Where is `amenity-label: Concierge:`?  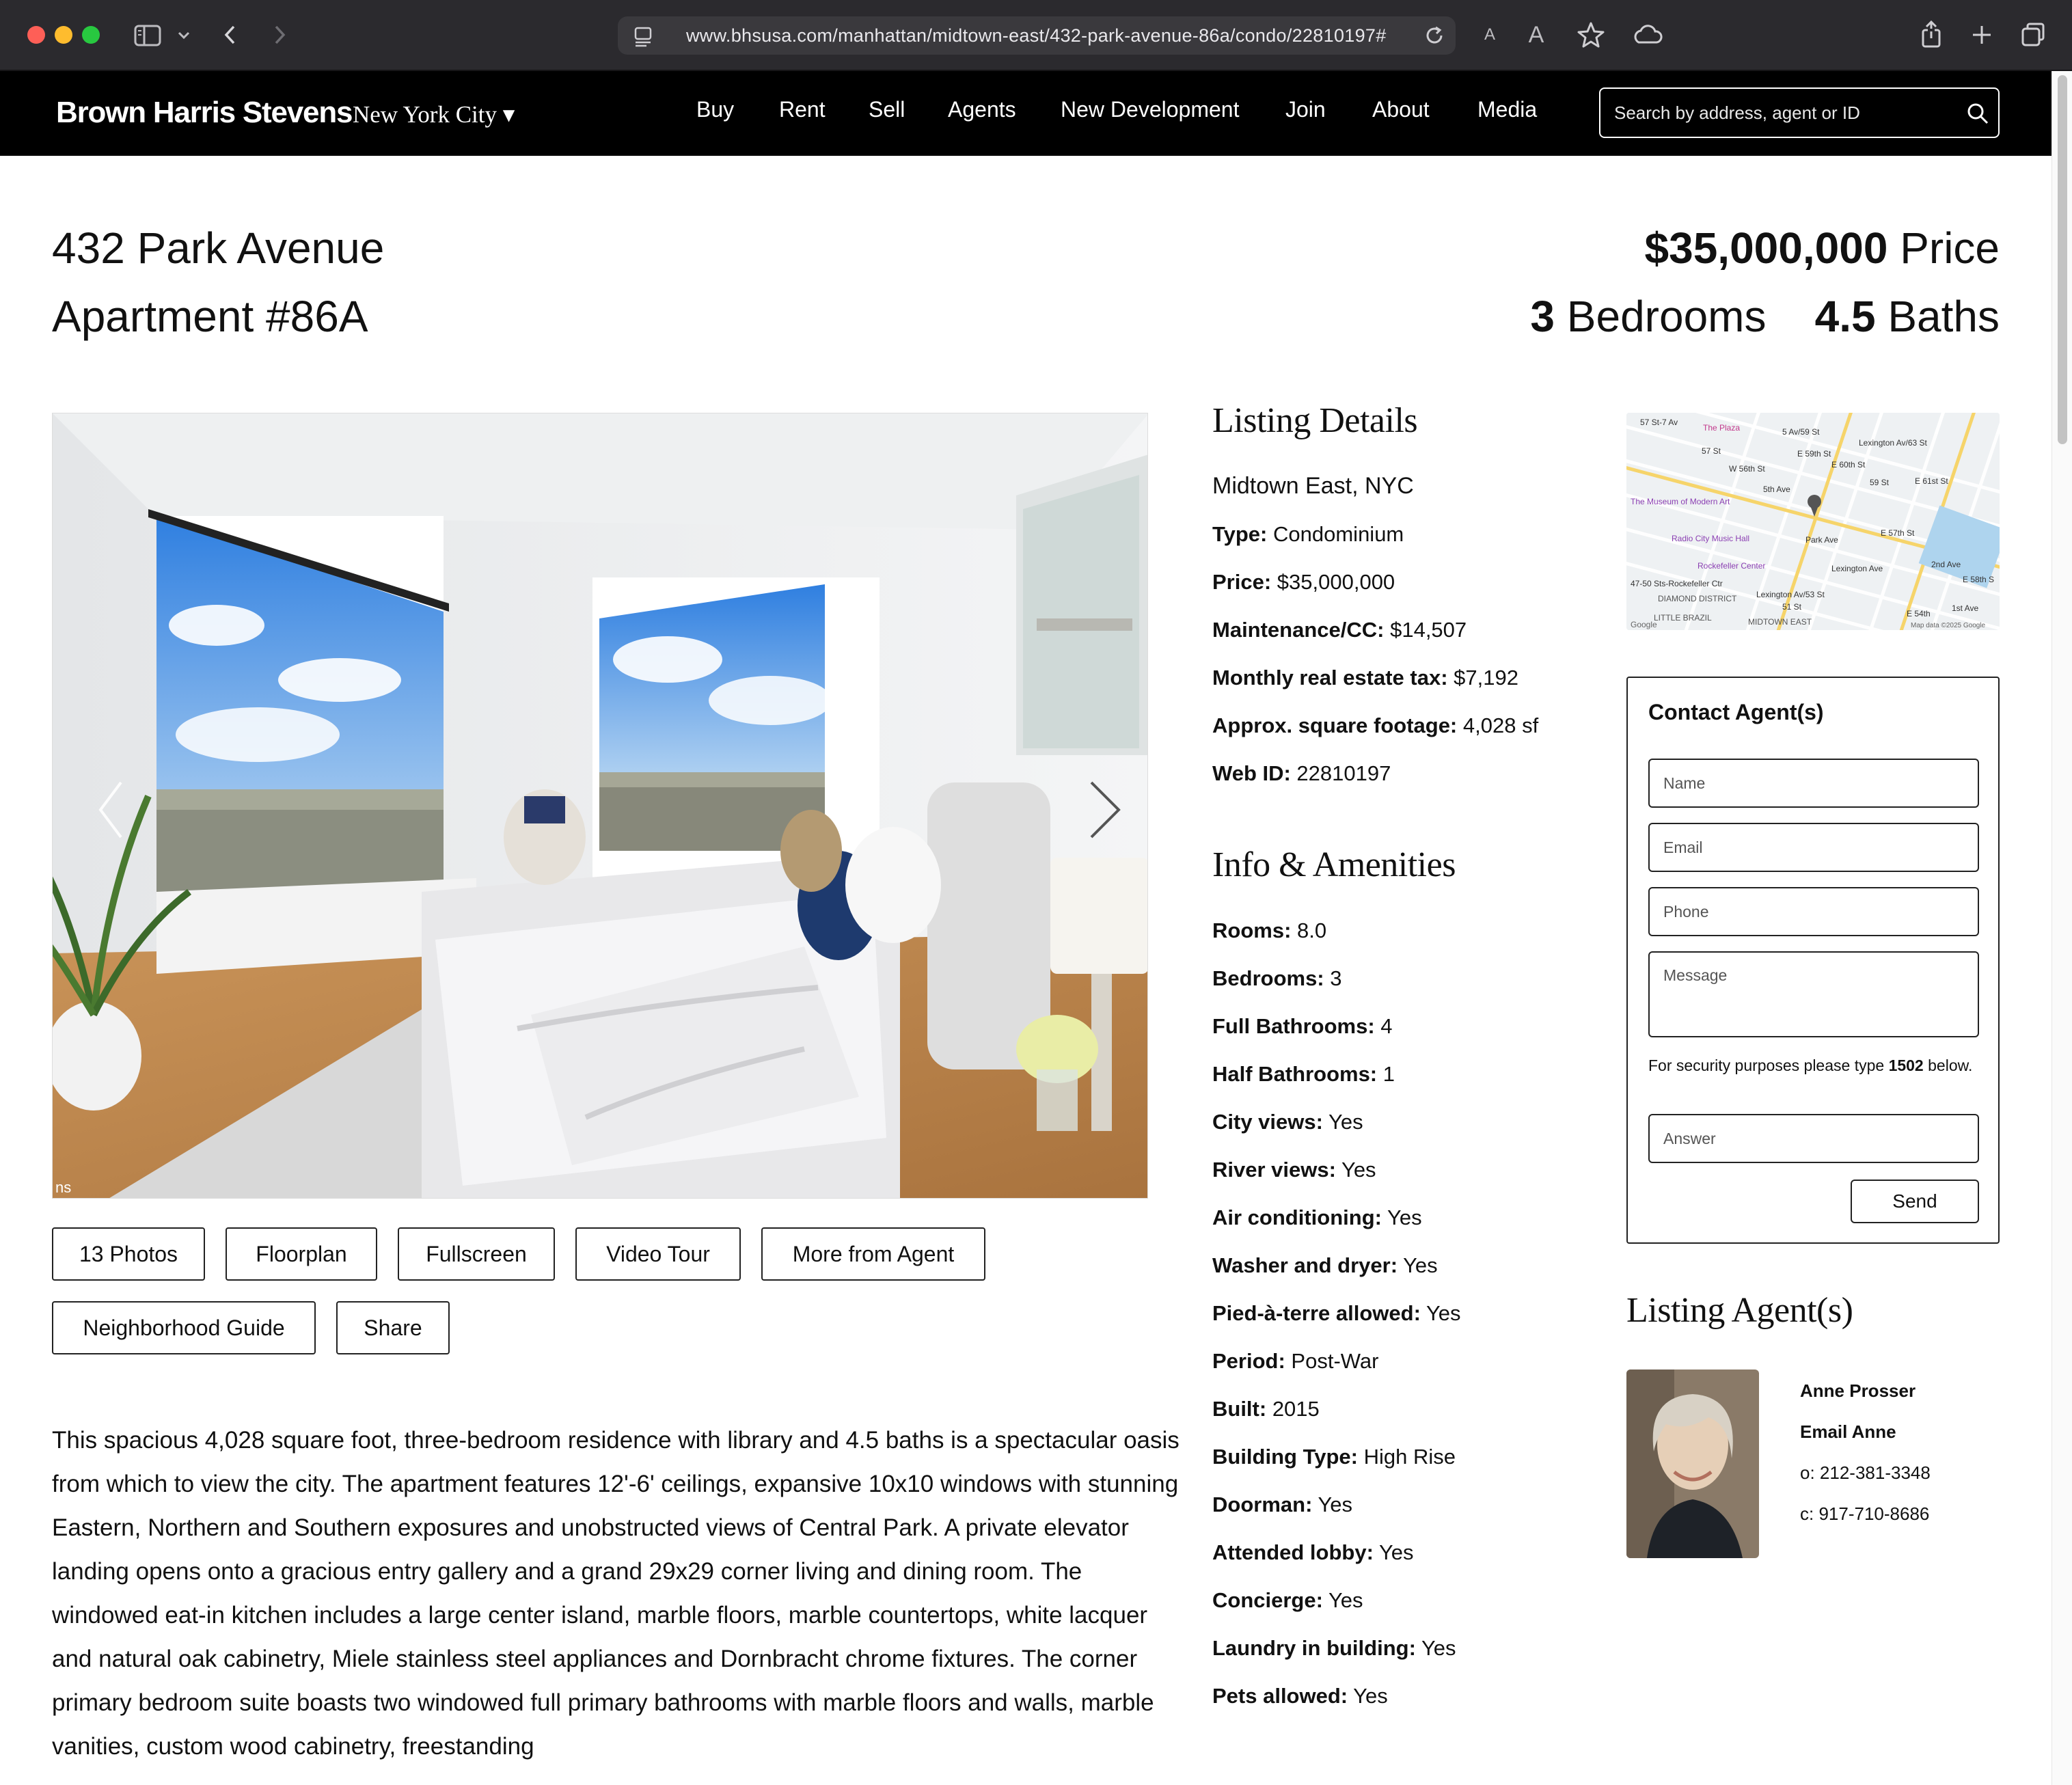 amenity-label: Concierge: is located at coordinates (1267, 1600).